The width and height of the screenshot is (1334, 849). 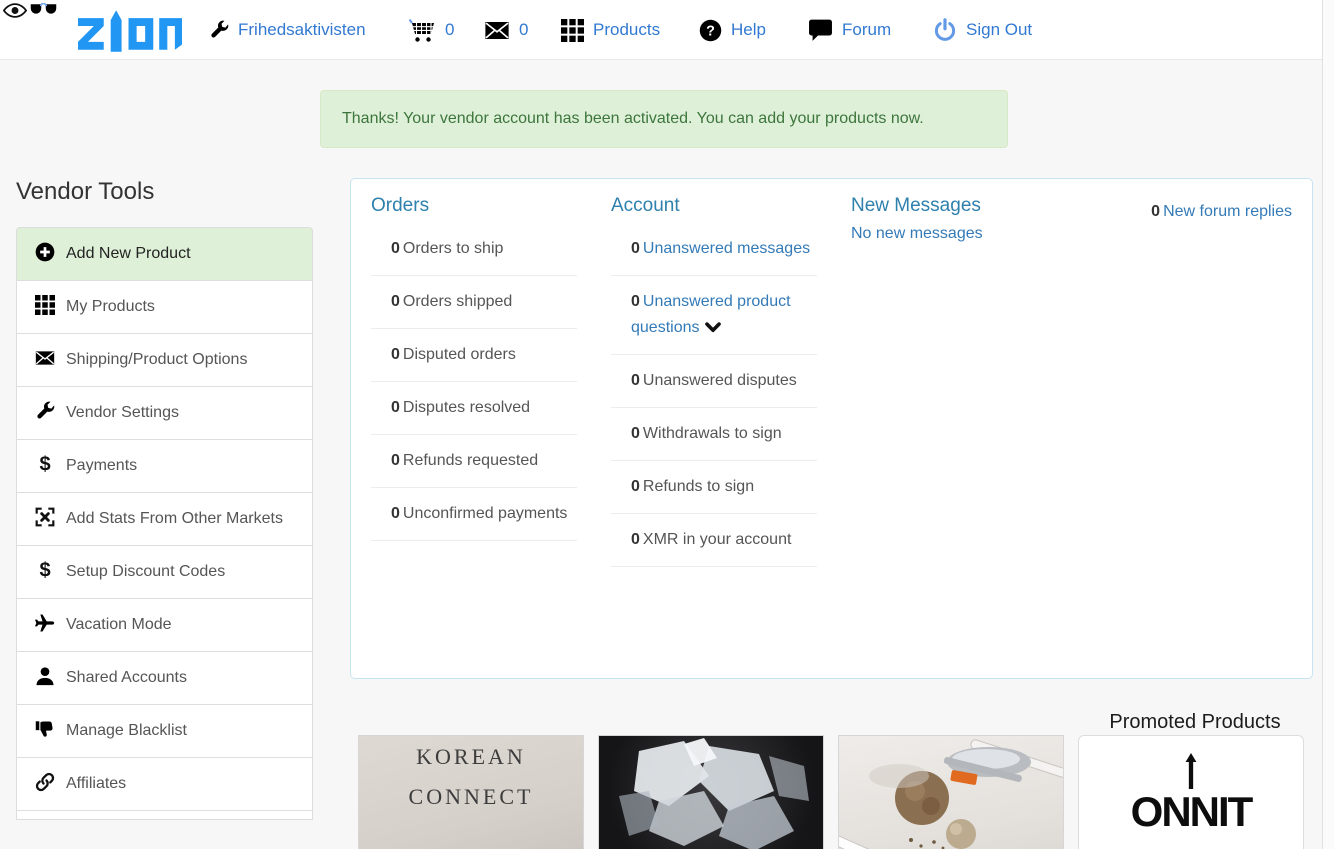 What do you see at coordinates (164, 466) in the screenshot?
I see `sidebar-item-payments: Payments` at bounding box center [164, 466].